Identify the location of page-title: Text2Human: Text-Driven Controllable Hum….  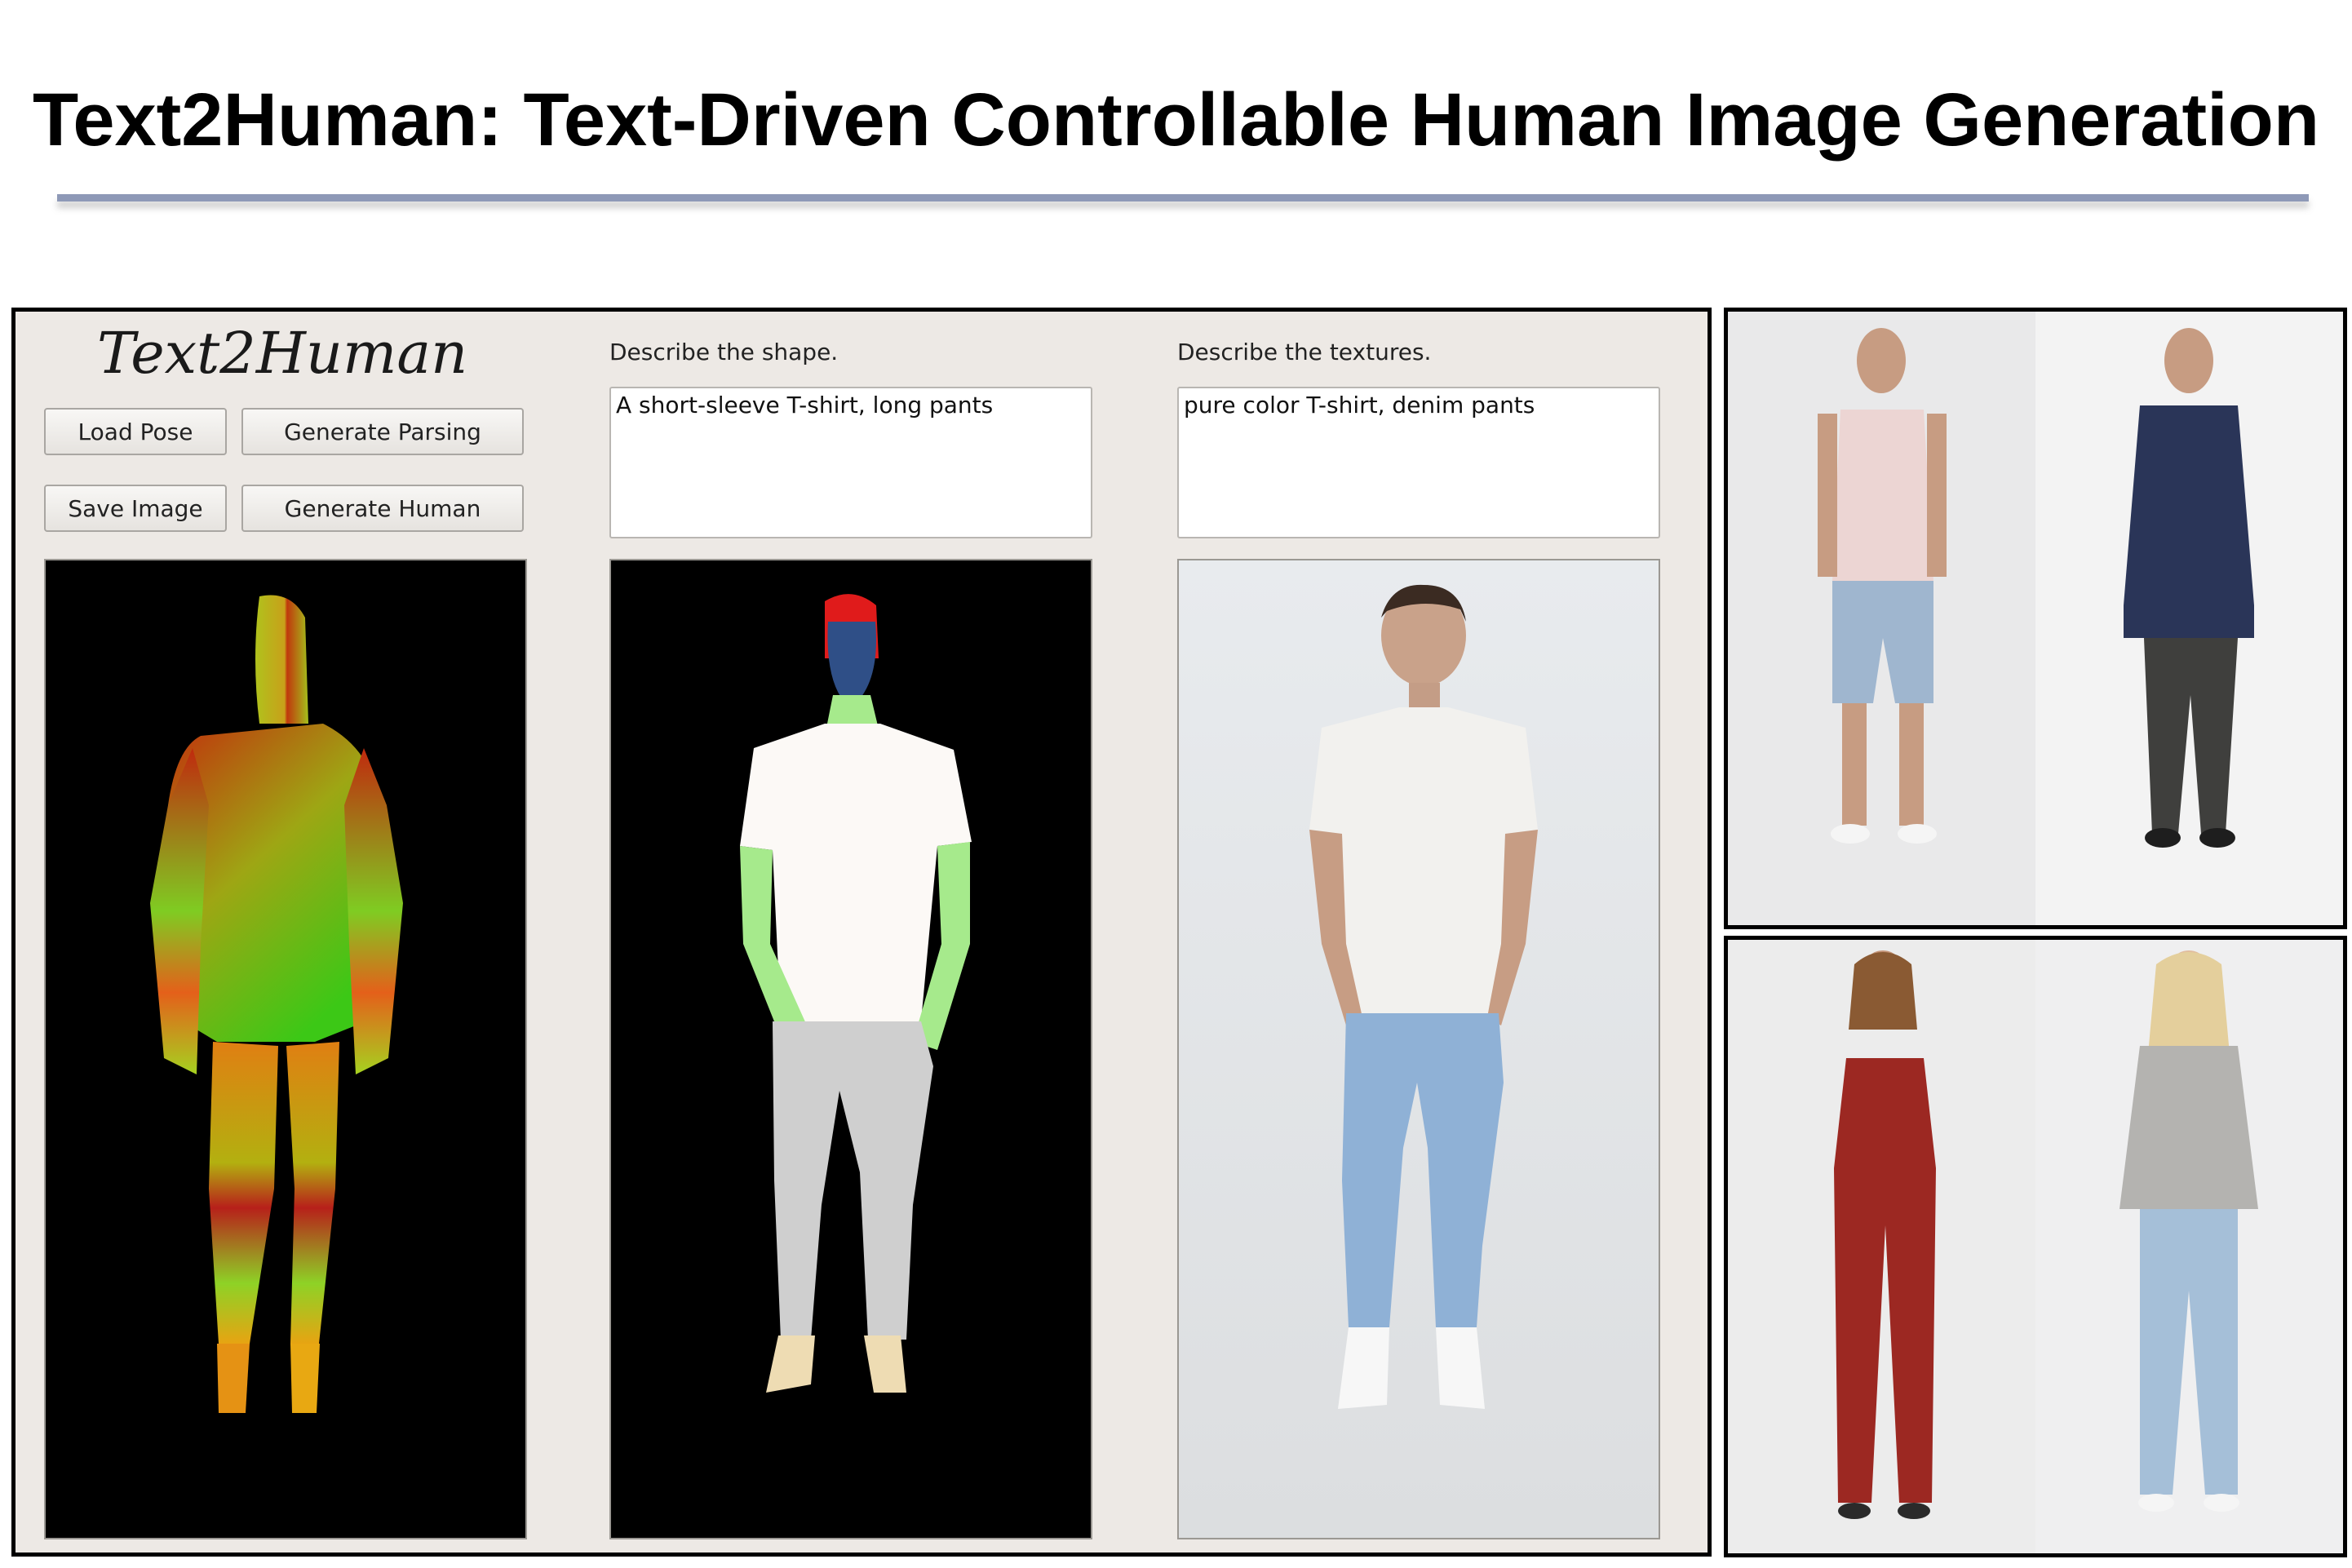
(1176, 120).